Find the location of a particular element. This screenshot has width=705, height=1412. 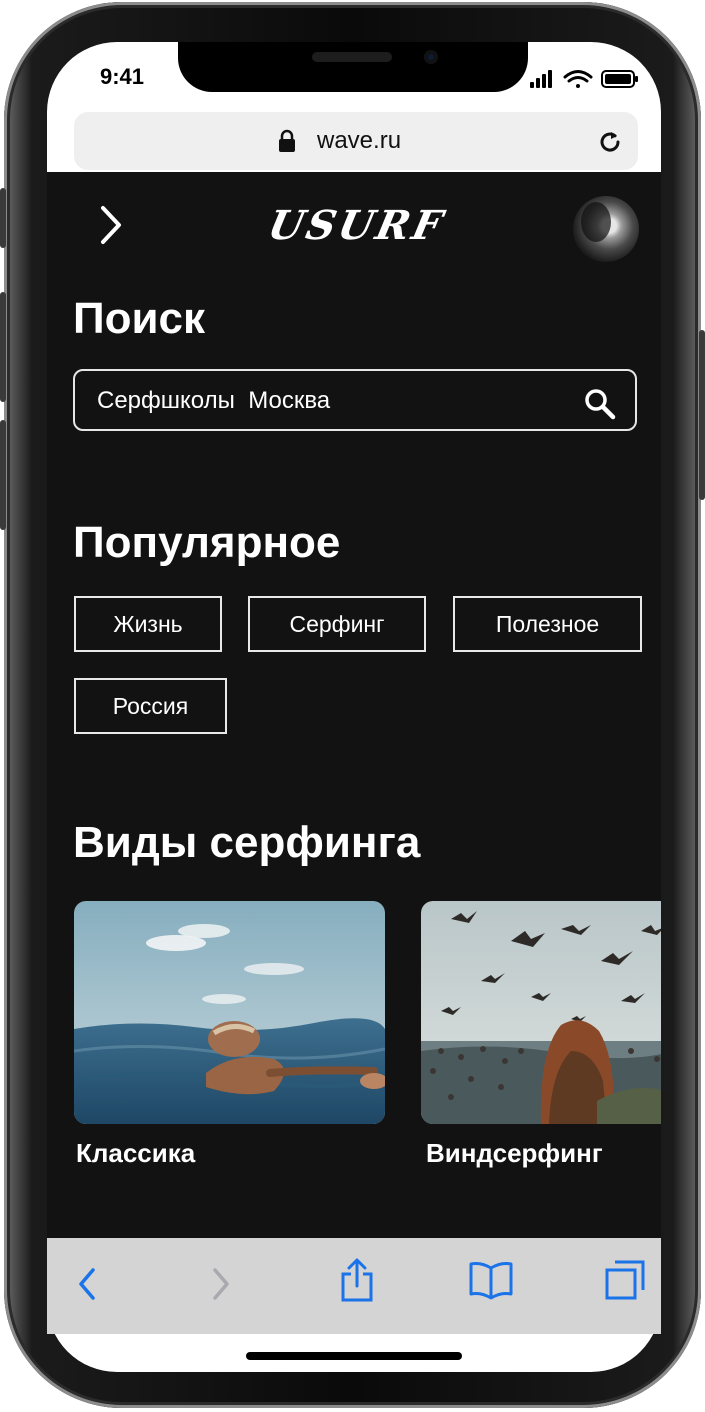

browser-toolbar is located at coordinates (354, 1286).